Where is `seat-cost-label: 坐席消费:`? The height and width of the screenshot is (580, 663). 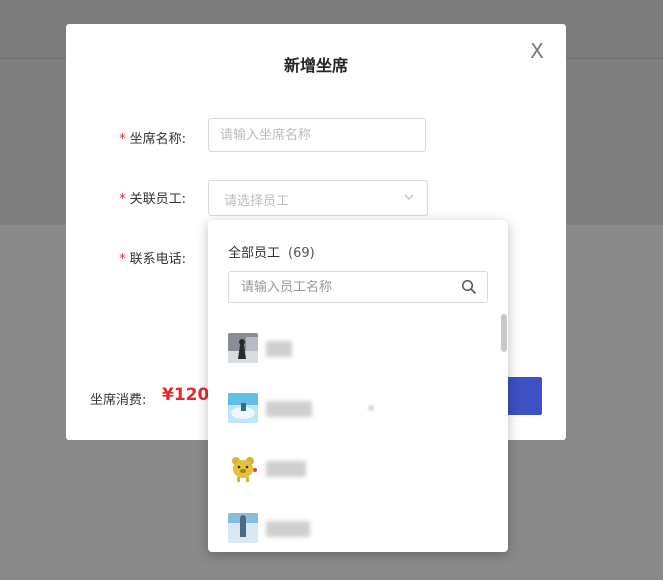 seat-cost-label: 坐席消费: is located at coordinates (118, 400).